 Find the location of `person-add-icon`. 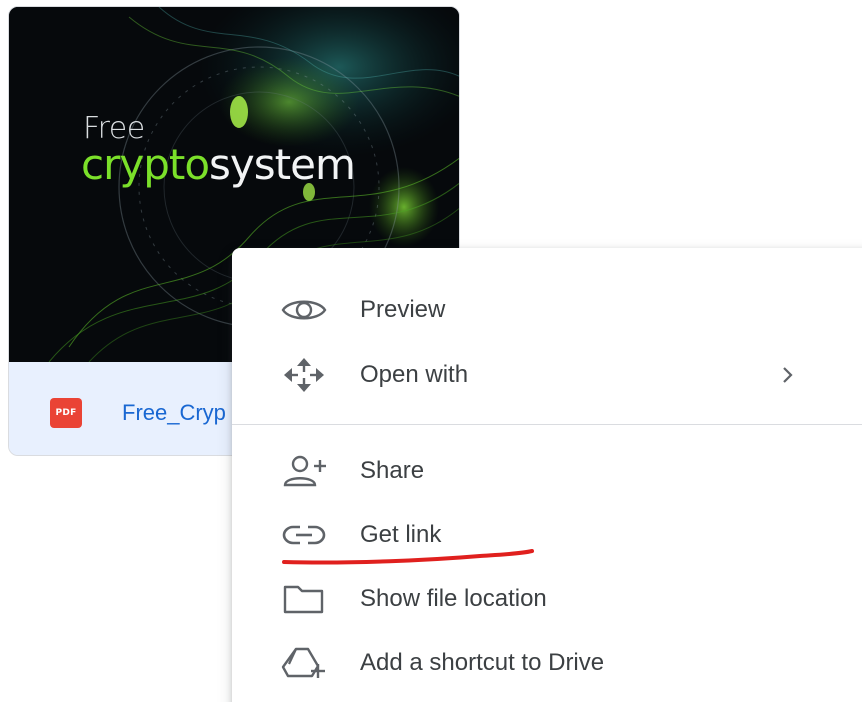

person-add-icon is located at coordinates (304, 471).